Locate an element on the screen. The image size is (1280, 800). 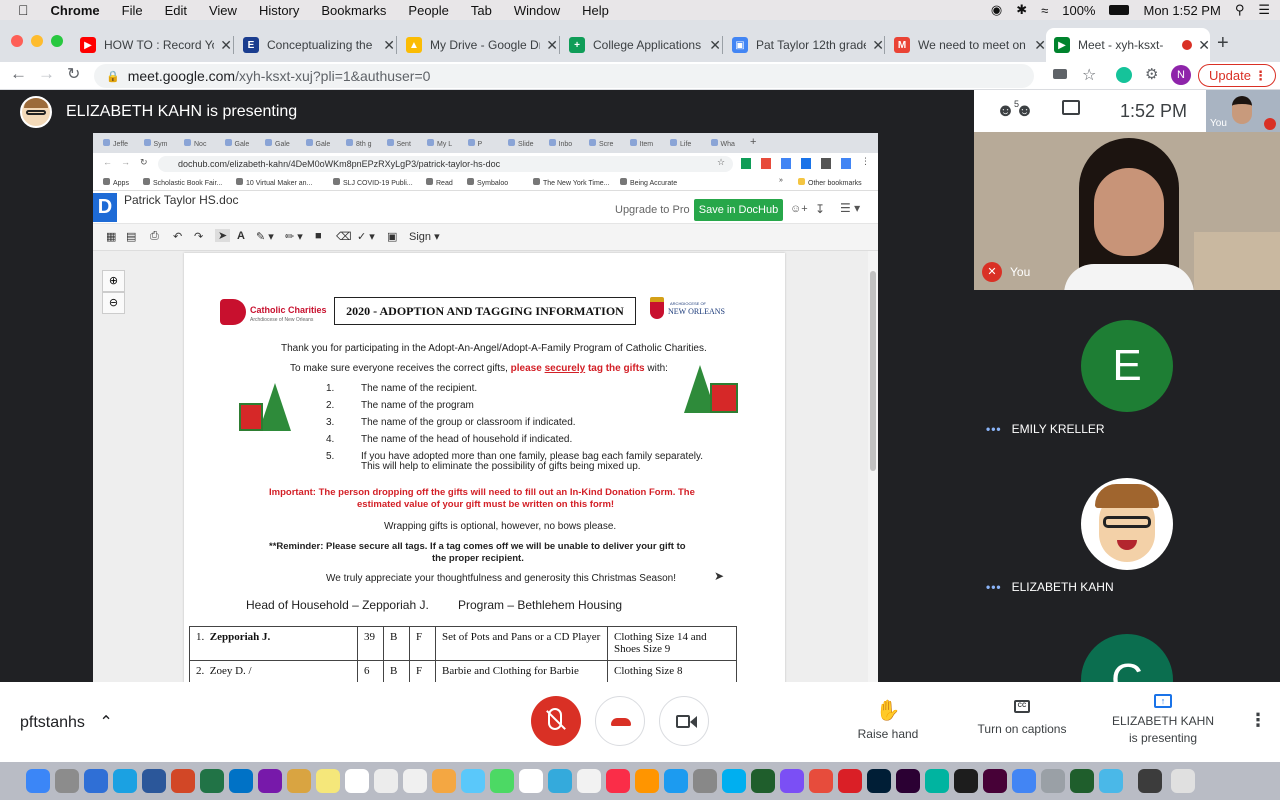
browser-tab-3: ▲ My Drive - Google Dr ✕ is located at coordinates (478, 45).